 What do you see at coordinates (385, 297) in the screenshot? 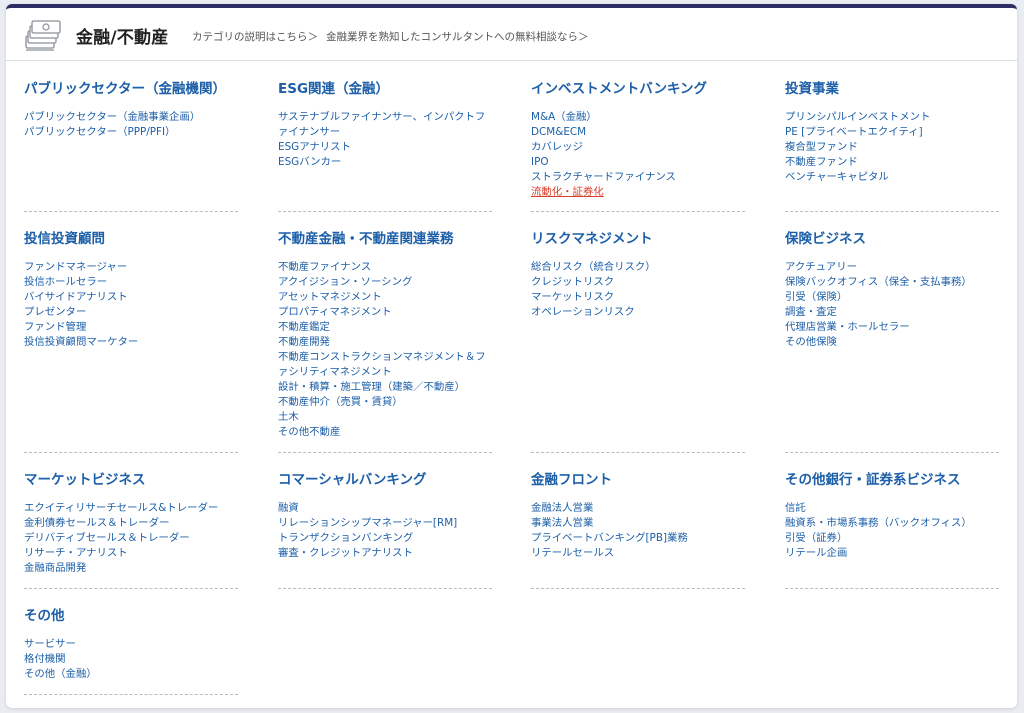
I see `list-item: アセットマネジメント` at bounding box center [385, 297].